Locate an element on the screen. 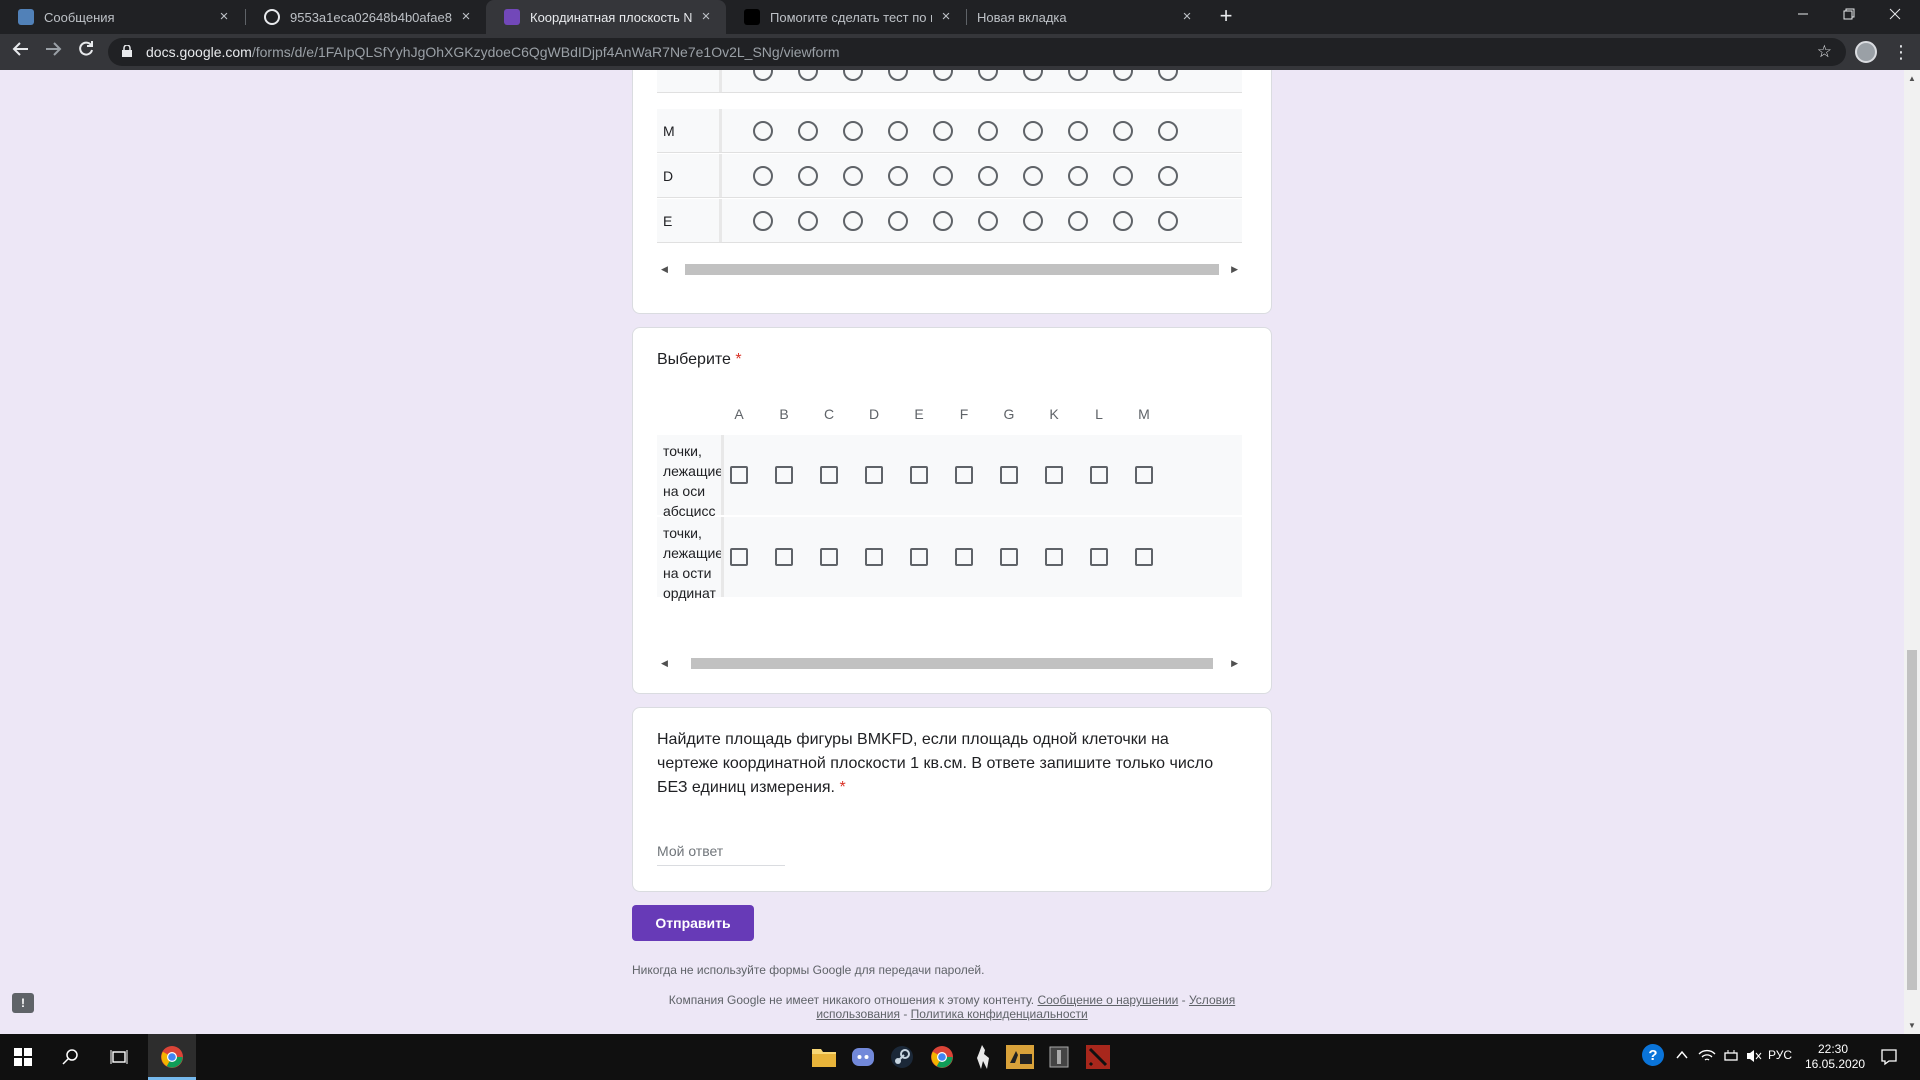 The height and width of the screenshot is (1080, 1920). language-indicator: РУС is located at coordinates (1780, 1055).